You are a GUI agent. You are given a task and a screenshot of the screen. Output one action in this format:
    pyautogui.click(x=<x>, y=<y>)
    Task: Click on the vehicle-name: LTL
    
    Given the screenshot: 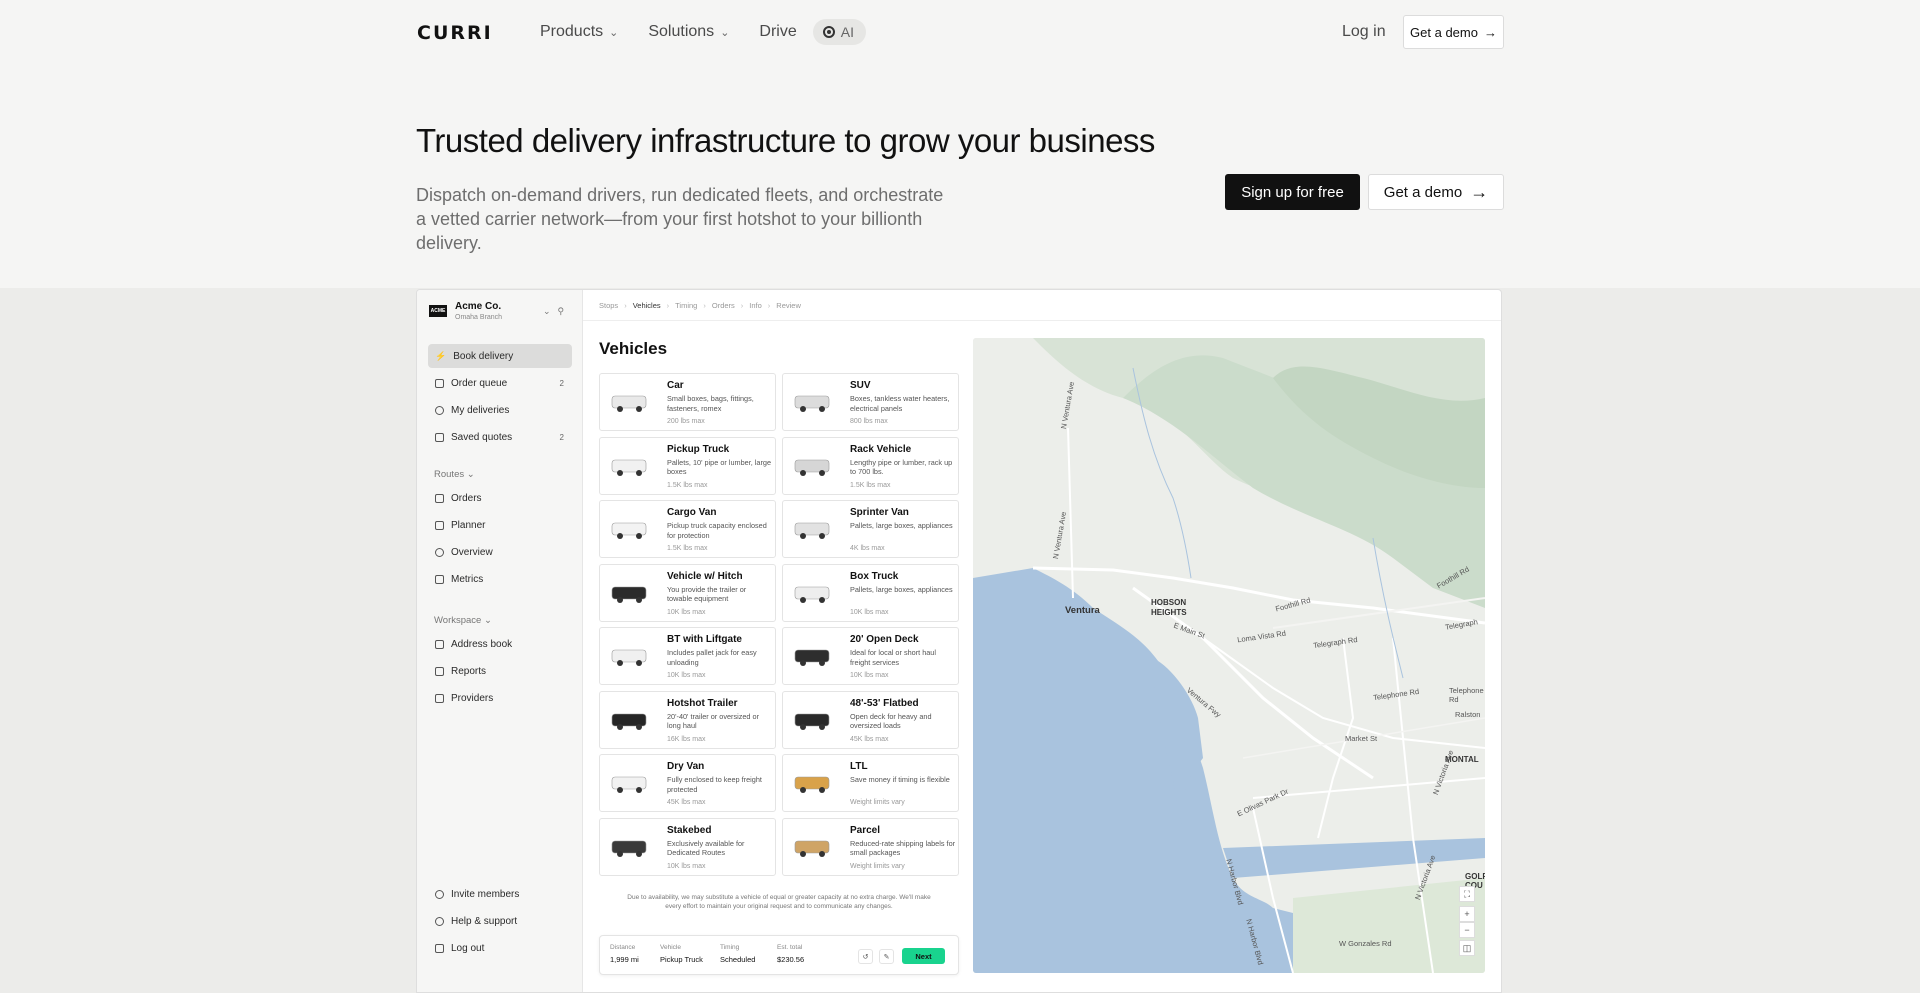 What is the action you would take?
    pyautogui.click(x=859, y=766)
    